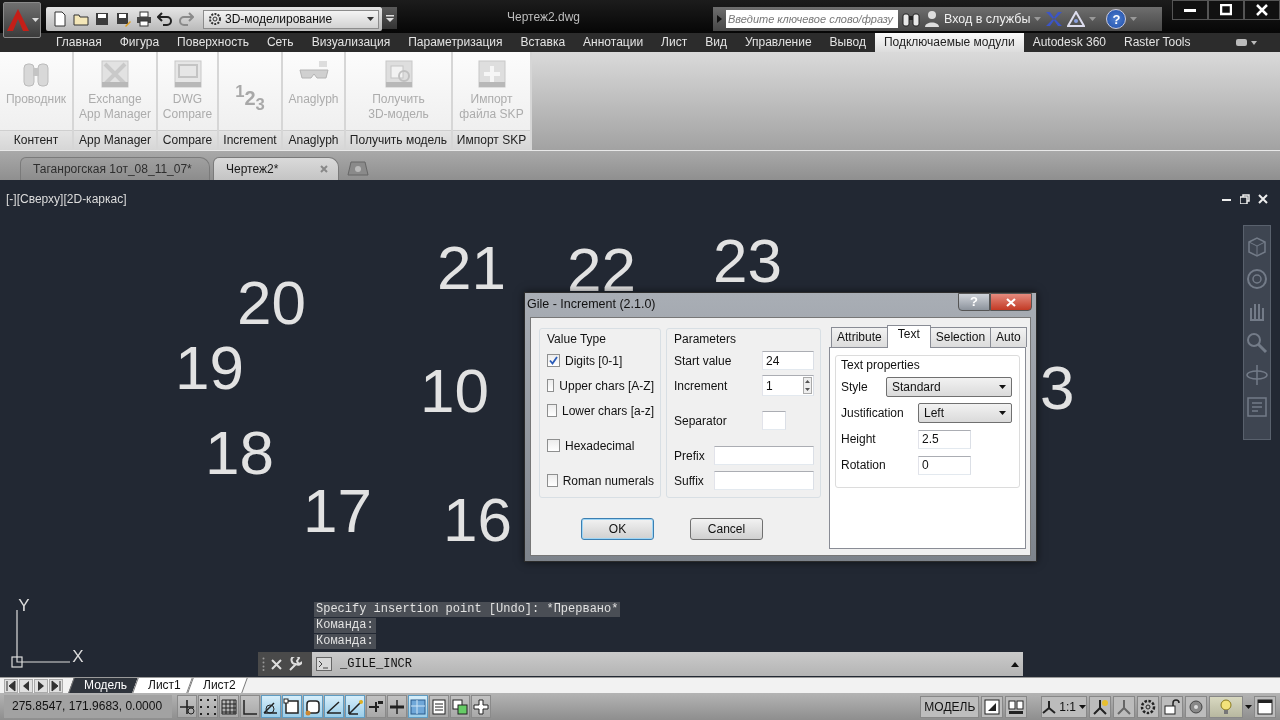 This screenshot has width=1280, height=720. I want to click on ribbon-tab: Подключаемые модули, so click(949, 42).